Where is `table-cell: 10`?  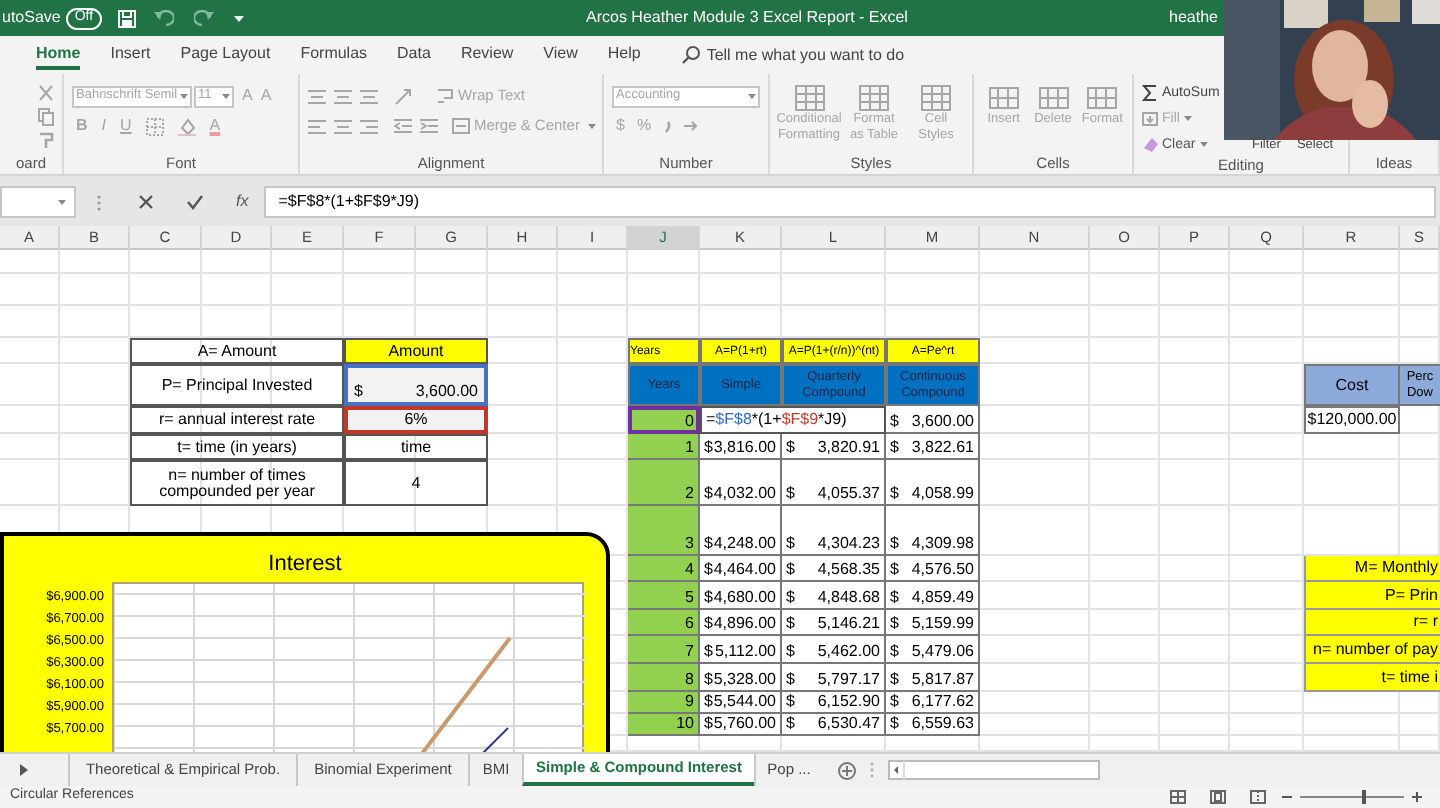
table-cell: 10 is located at coordinates (664, 725).